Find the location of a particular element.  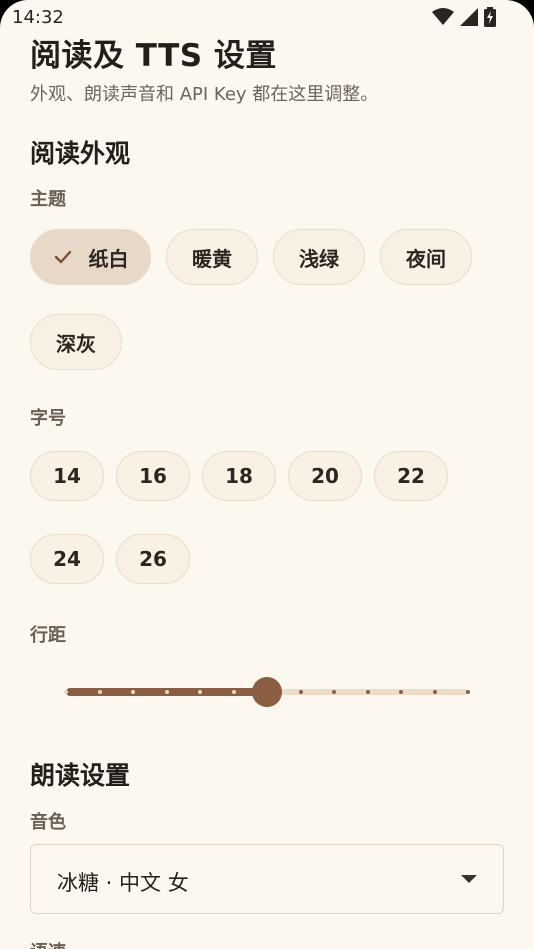

speed-label: 语速 is located at coordinates (48, 943).